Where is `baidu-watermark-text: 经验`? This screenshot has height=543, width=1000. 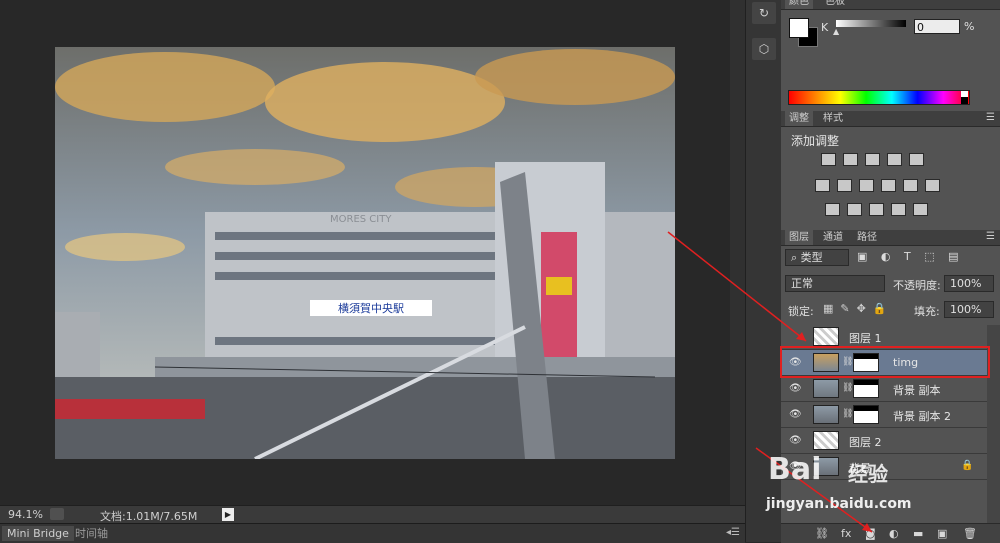
baidu-watermark-text: 经验 is located at coordinates (868, 474).